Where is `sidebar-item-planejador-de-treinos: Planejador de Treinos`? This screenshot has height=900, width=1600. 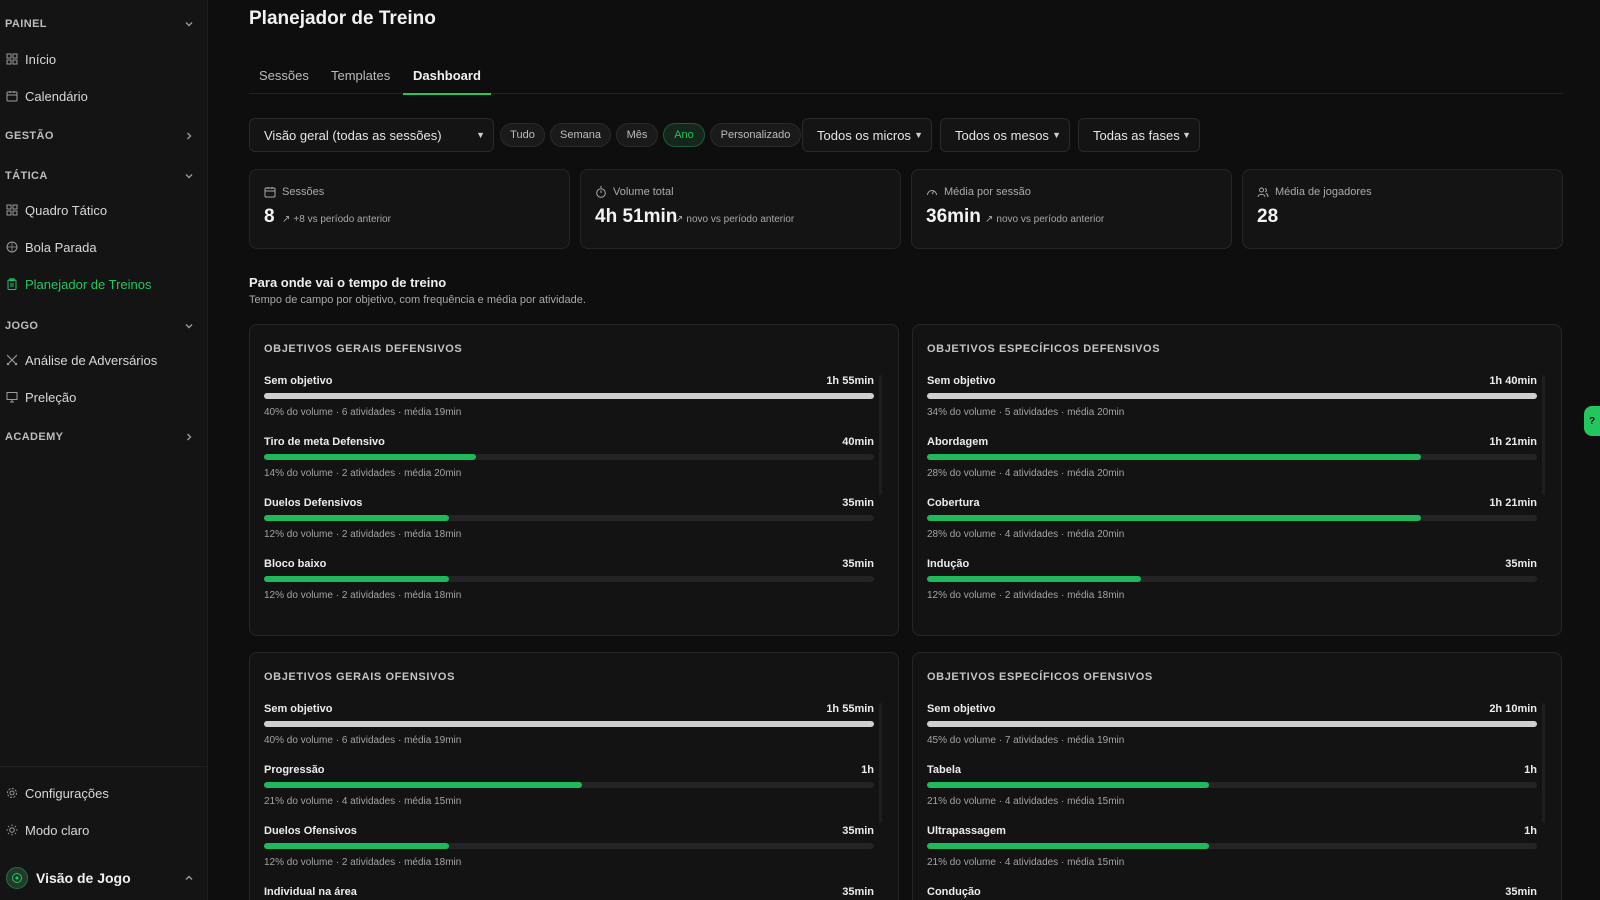
sidebar-item-planejador-de-treinos: Planejador de Treinos is located at coordinates (102, 284).